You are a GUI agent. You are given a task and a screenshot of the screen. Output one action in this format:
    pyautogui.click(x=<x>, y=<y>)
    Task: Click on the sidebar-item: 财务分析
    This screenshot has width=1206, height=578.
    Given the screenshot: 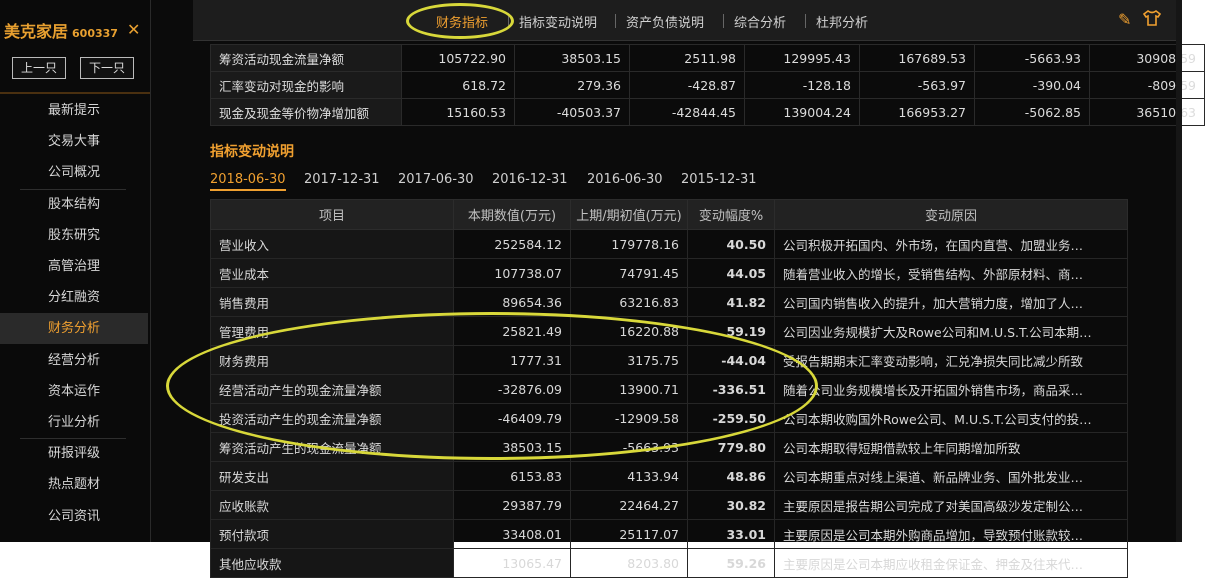 What is the action you would take?
    pyautogui.click(x=74, y=329)
    